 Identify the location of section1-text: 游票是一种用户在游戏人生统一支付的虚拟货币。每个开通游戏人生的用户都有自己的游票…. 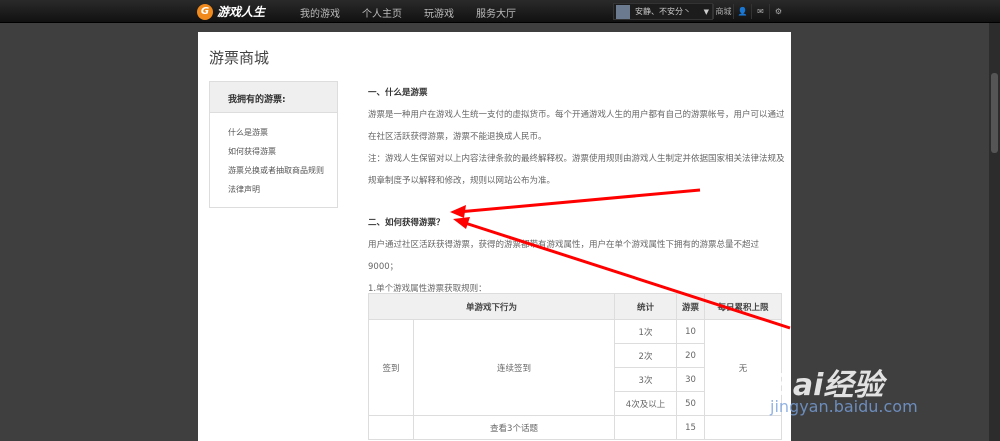
(576, 126).